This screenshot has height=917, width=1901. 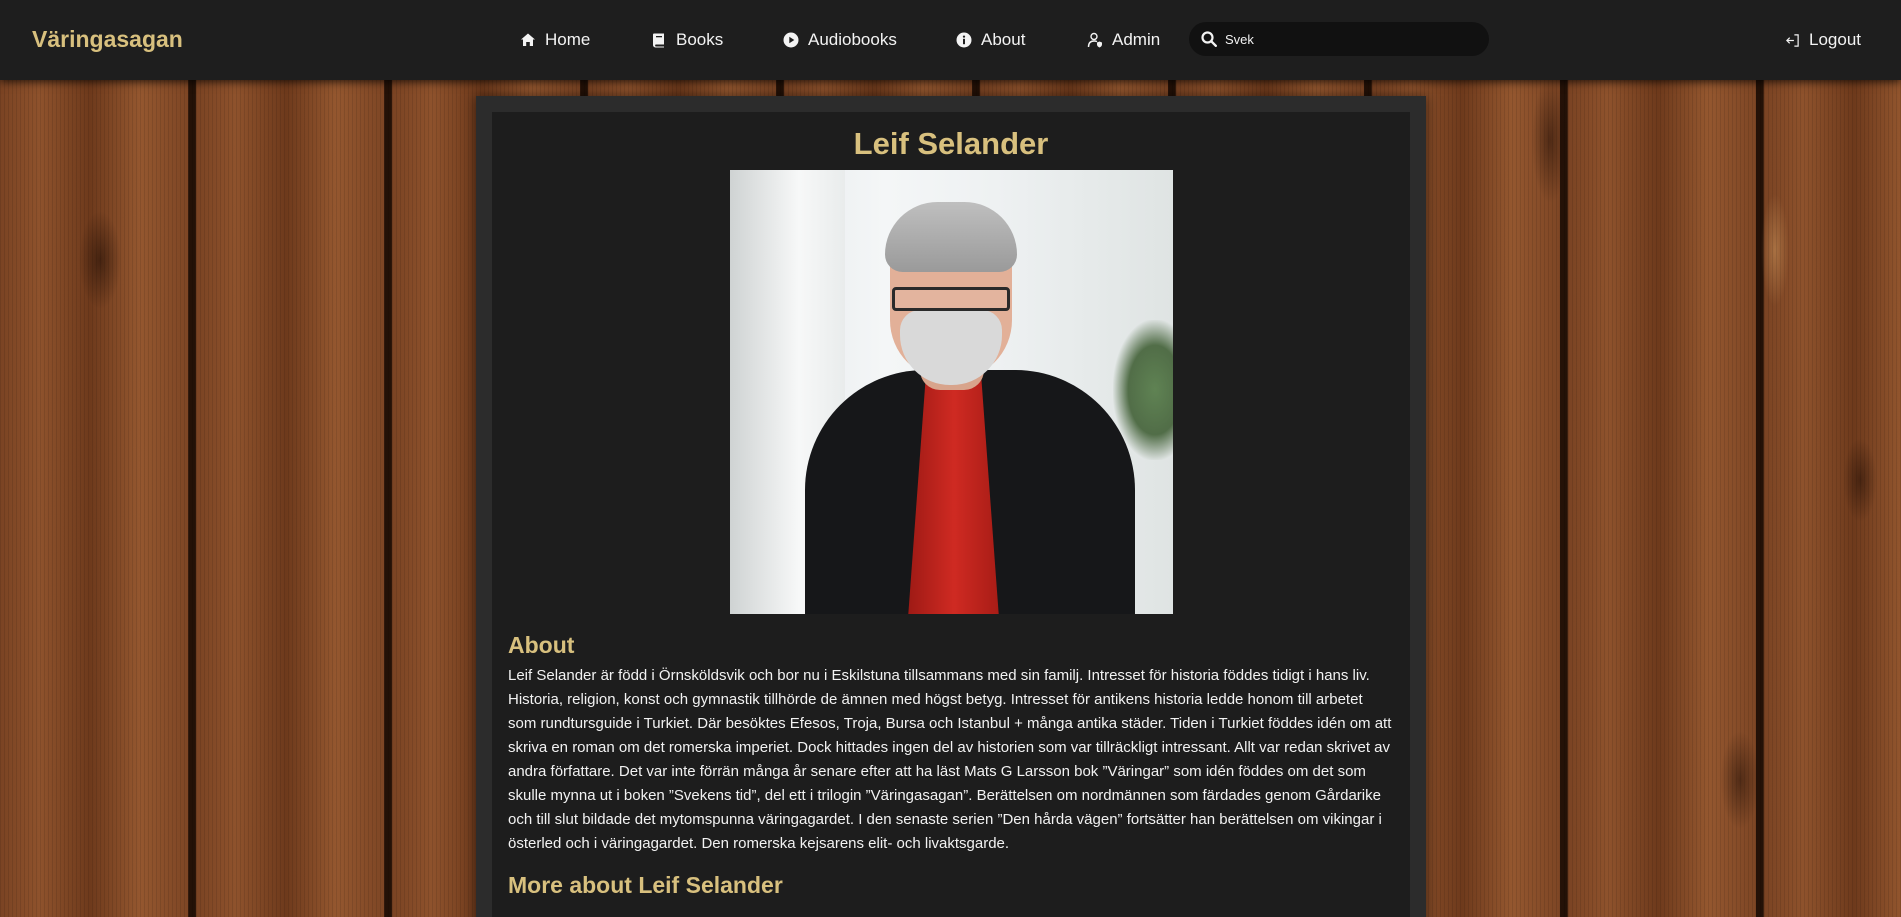 I want to click on search-bar, so click(x=1339, y=39).